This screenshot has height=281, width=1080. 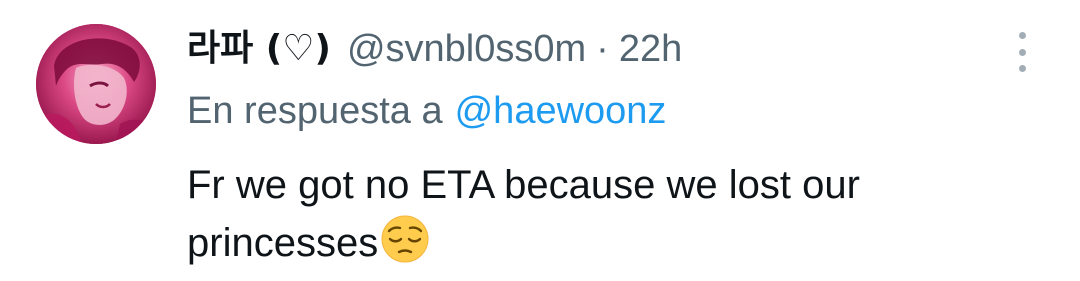 I want to click on tweet-header: 라파 (♡) @svnbl0ss0m · 22h, so click(x=434, y=49).